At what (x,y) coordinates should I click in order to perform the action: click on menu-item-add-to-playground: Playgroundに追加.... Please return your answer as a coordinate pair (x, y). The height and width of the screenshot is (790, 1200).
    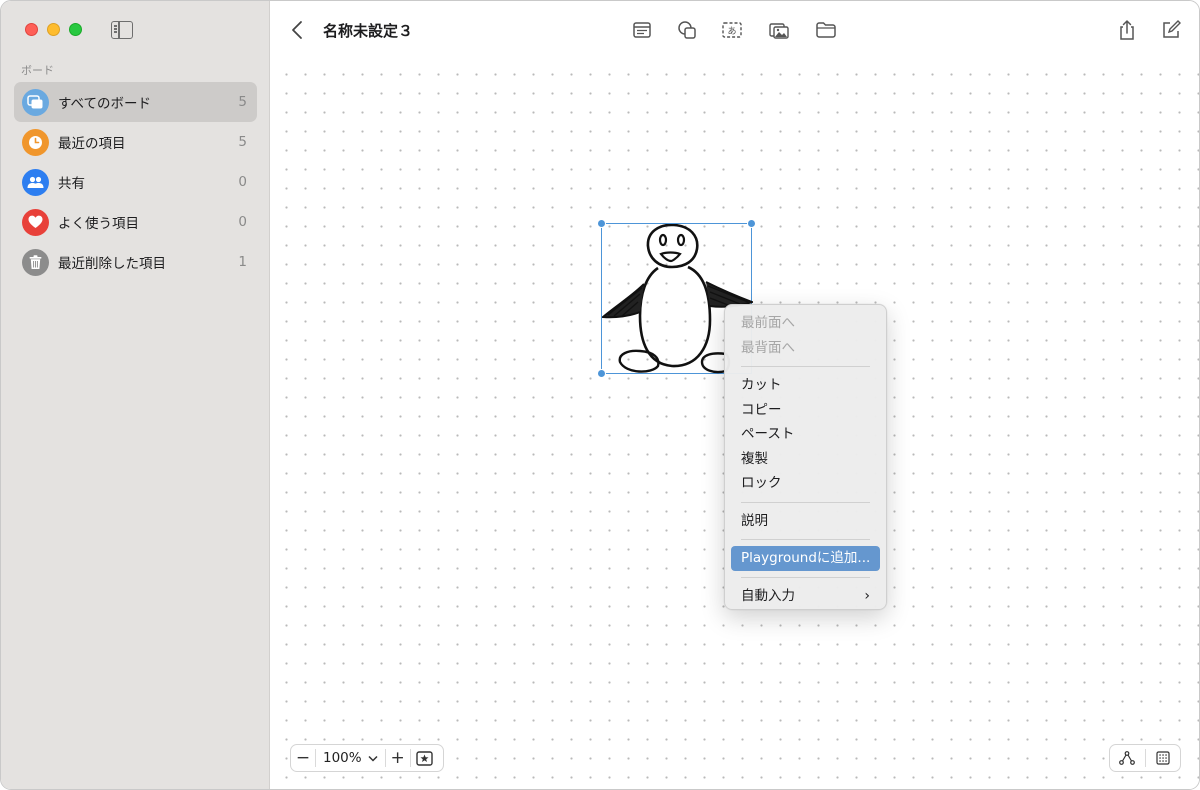
    Looking at the image, I should click on (805, 558).